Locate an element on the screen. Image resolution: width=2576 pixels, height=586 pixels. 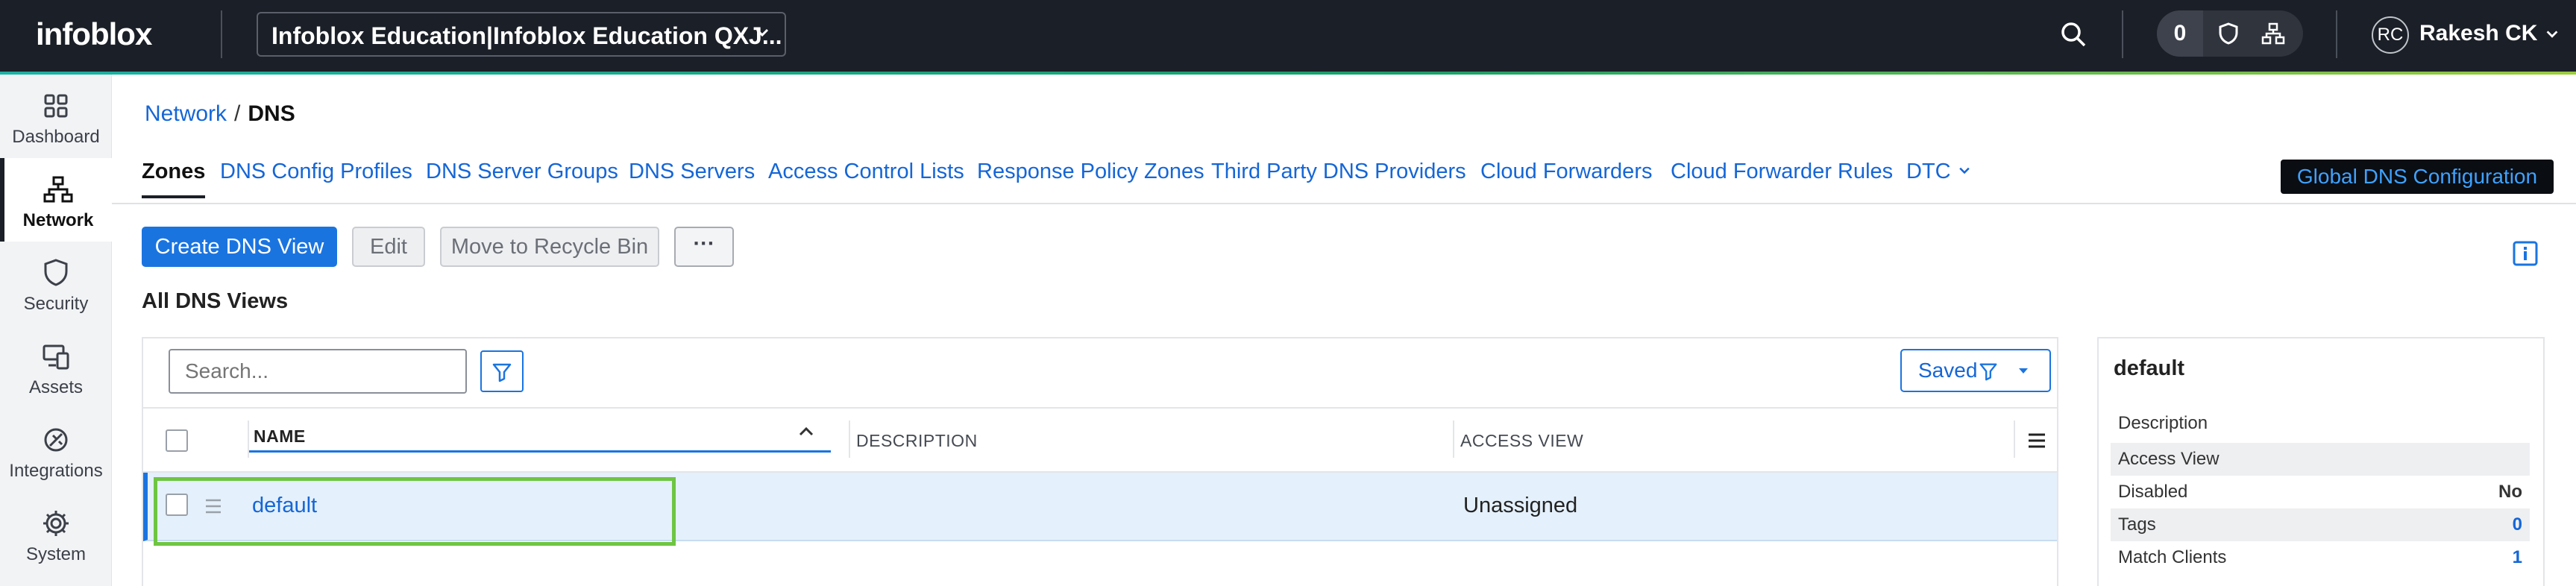
saved-label: Saved is located at coordinates (1948, 370).